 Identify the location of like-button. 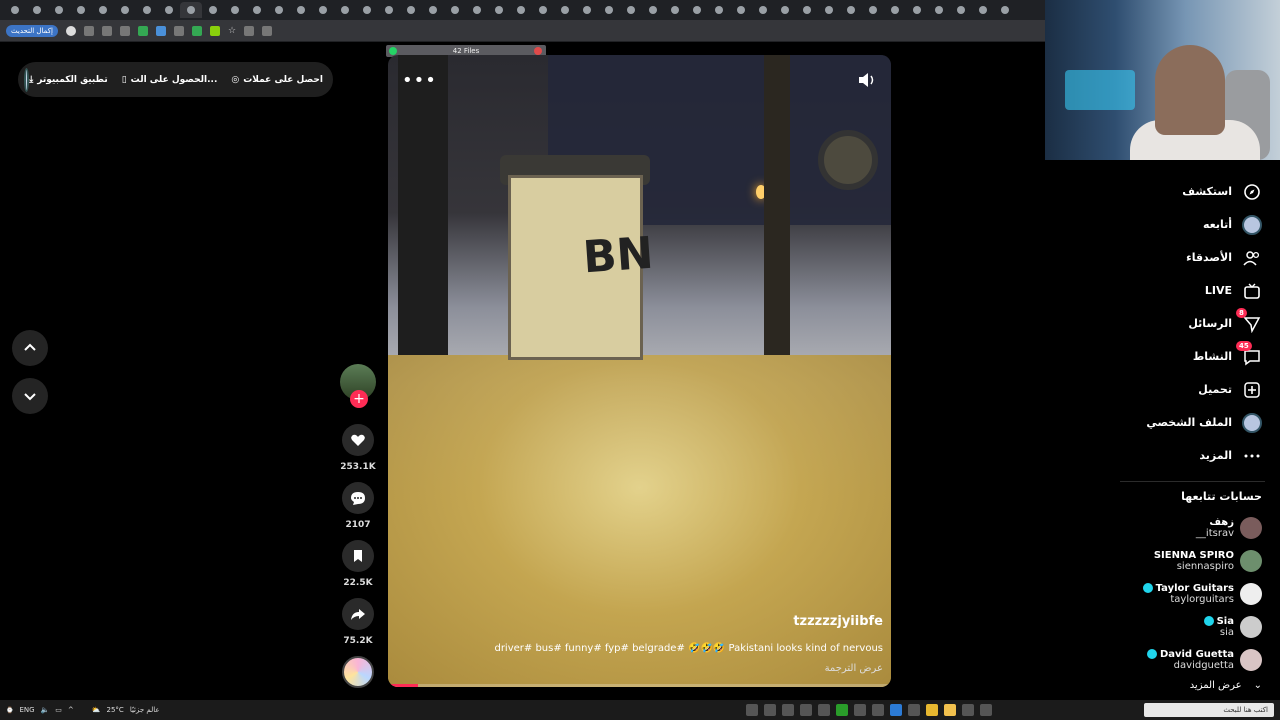
(358, 440).